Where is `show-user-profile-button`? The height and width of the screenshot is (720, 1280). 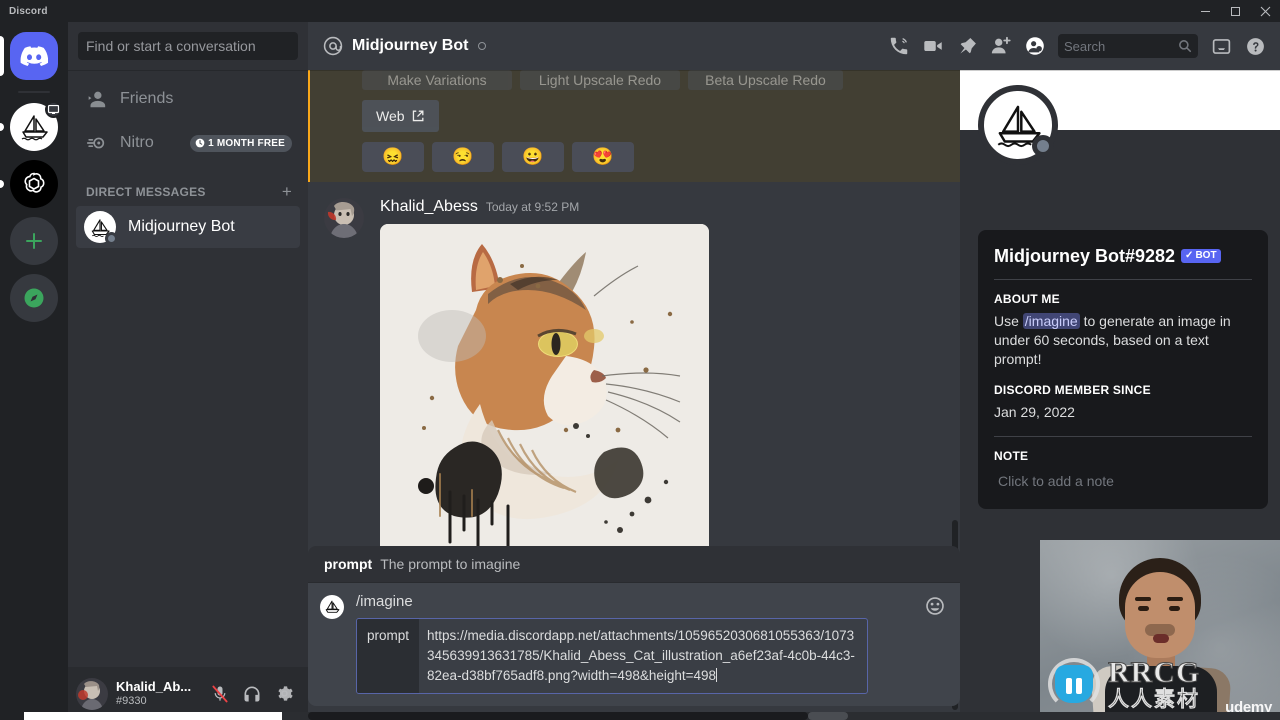 show-user-profile-button is located at coordinates (1035, 46).